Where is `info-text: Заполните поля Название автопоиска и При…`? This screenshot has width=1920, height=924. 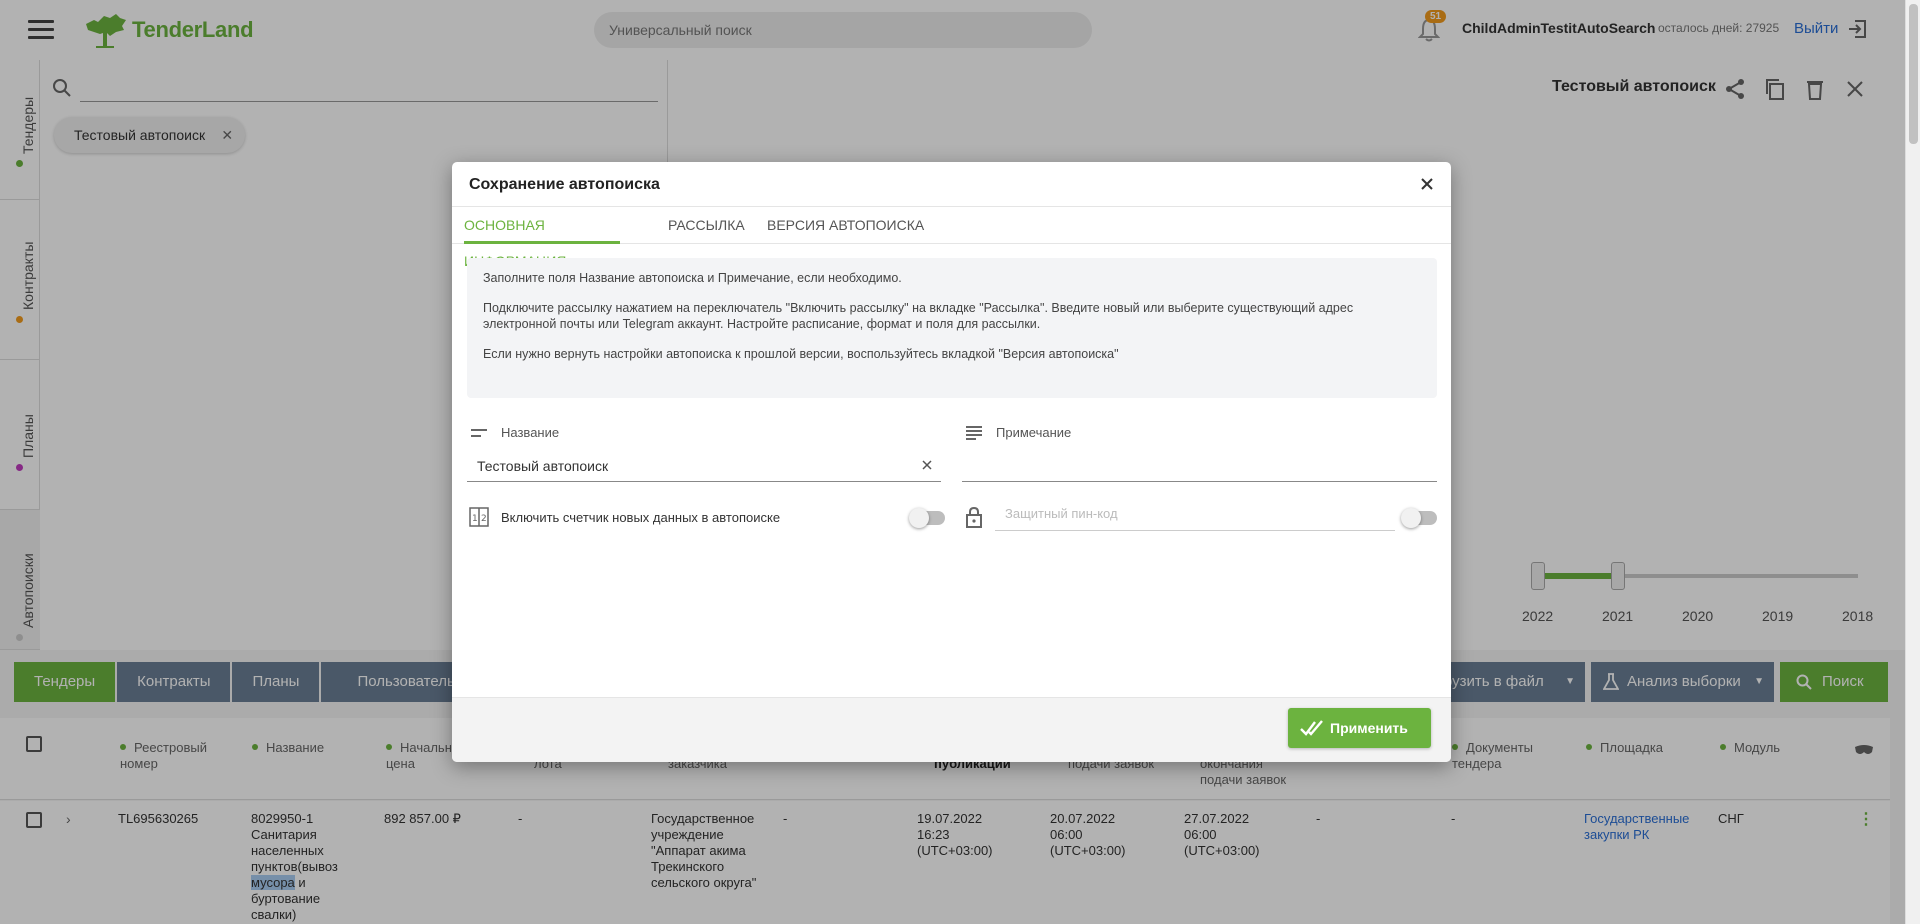 info-text: Заполните поля Название автопоиска и При… is located at coordinates (692, 278).